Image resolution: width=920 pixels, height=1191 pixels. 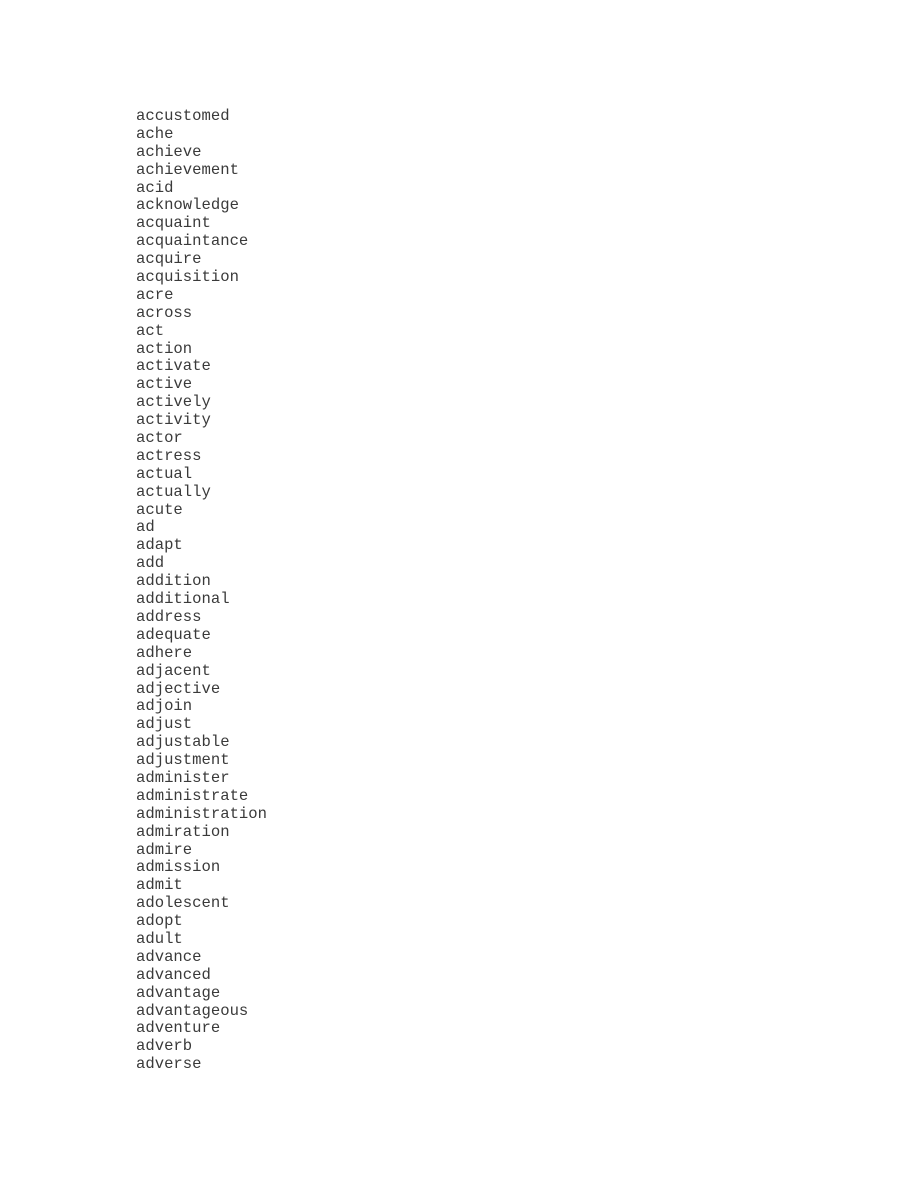 What do you see at coordinates (183, 116) in the screenshot?
I see `word-list-item: accustomed` at bounding box center [183, 116].